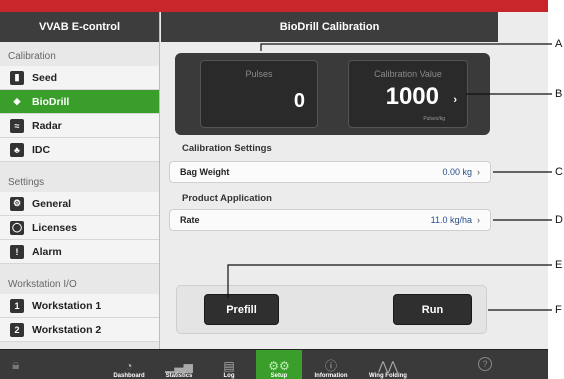 This screenshot has width=564, height=379. I want to click on callout-letter-f: F, so click(558, 310).